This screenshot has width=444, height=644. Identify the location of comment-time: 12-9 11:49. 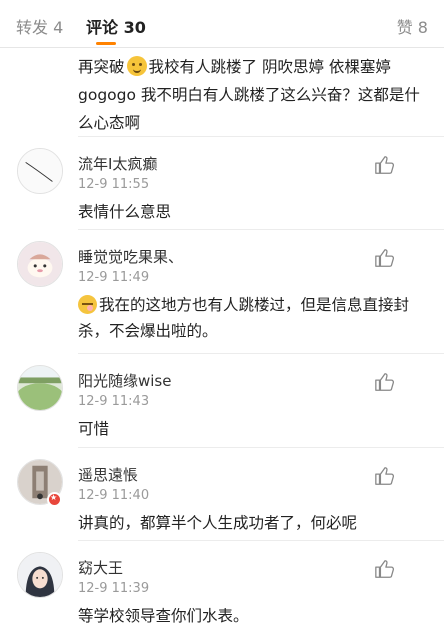
(114, 277).